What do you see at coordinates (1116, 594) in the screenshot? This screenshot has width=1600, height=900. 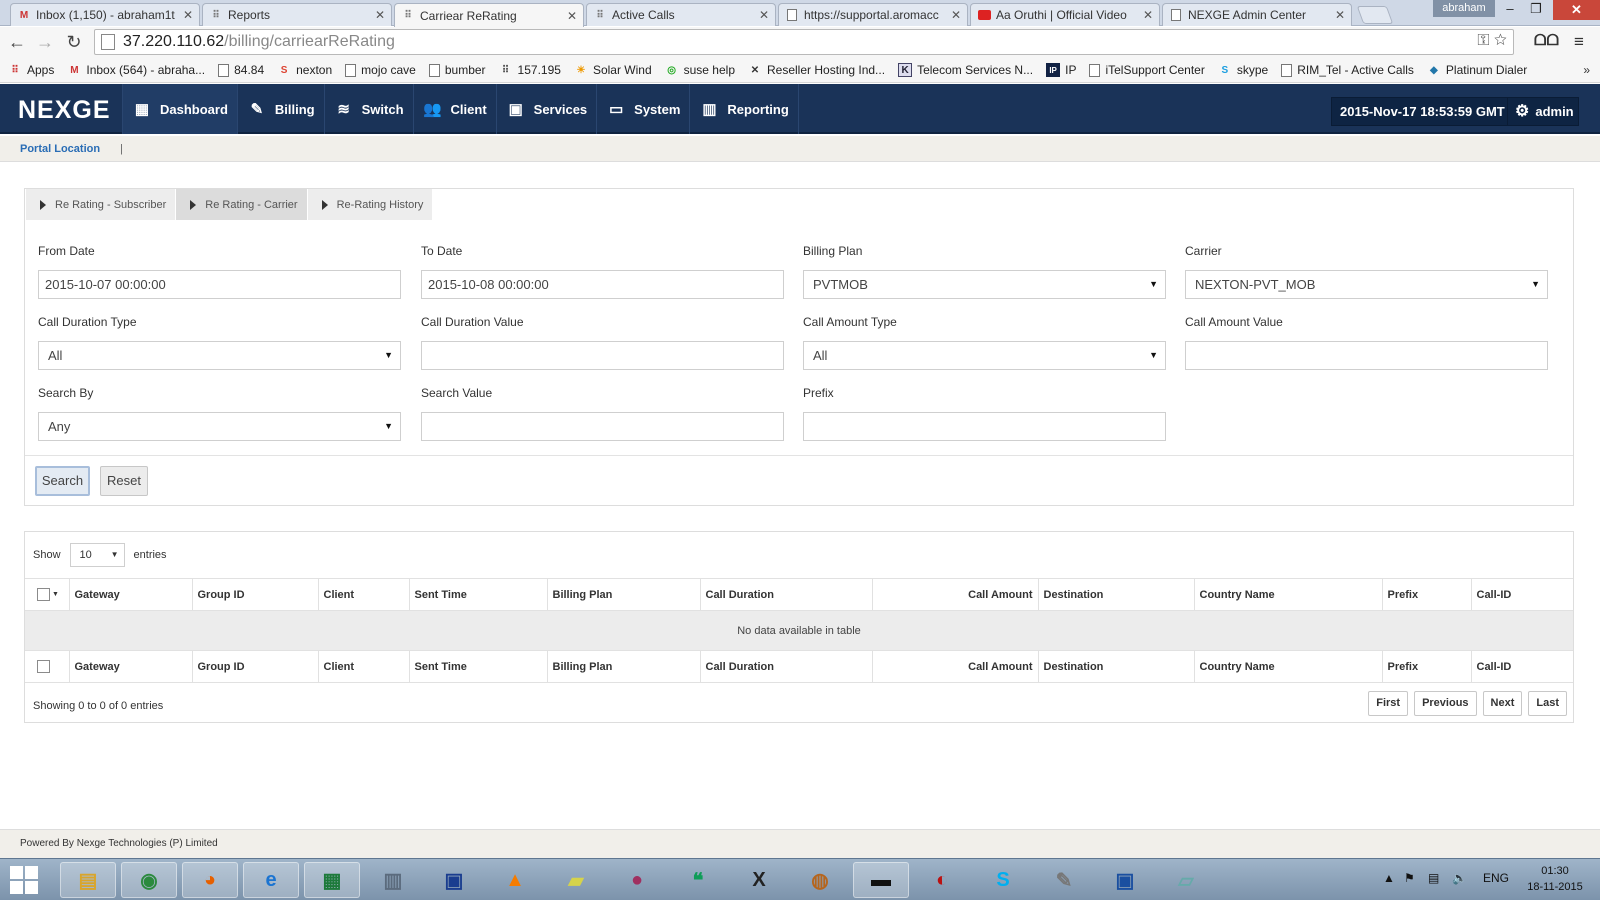 I see `column-header-destination: Destination` at bounding box center [1116, 594].